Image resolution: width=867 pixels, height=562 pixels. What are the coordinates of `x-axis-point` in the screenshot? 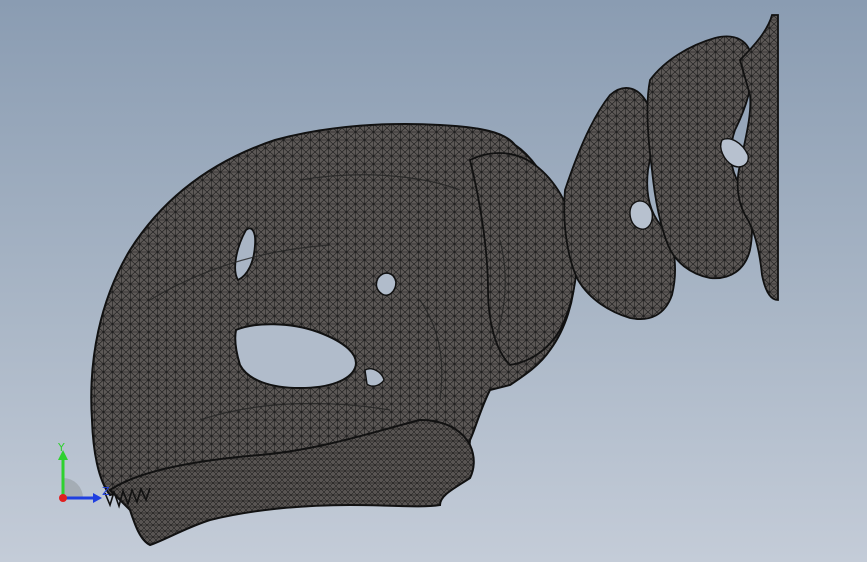 It's located at (63, 498).